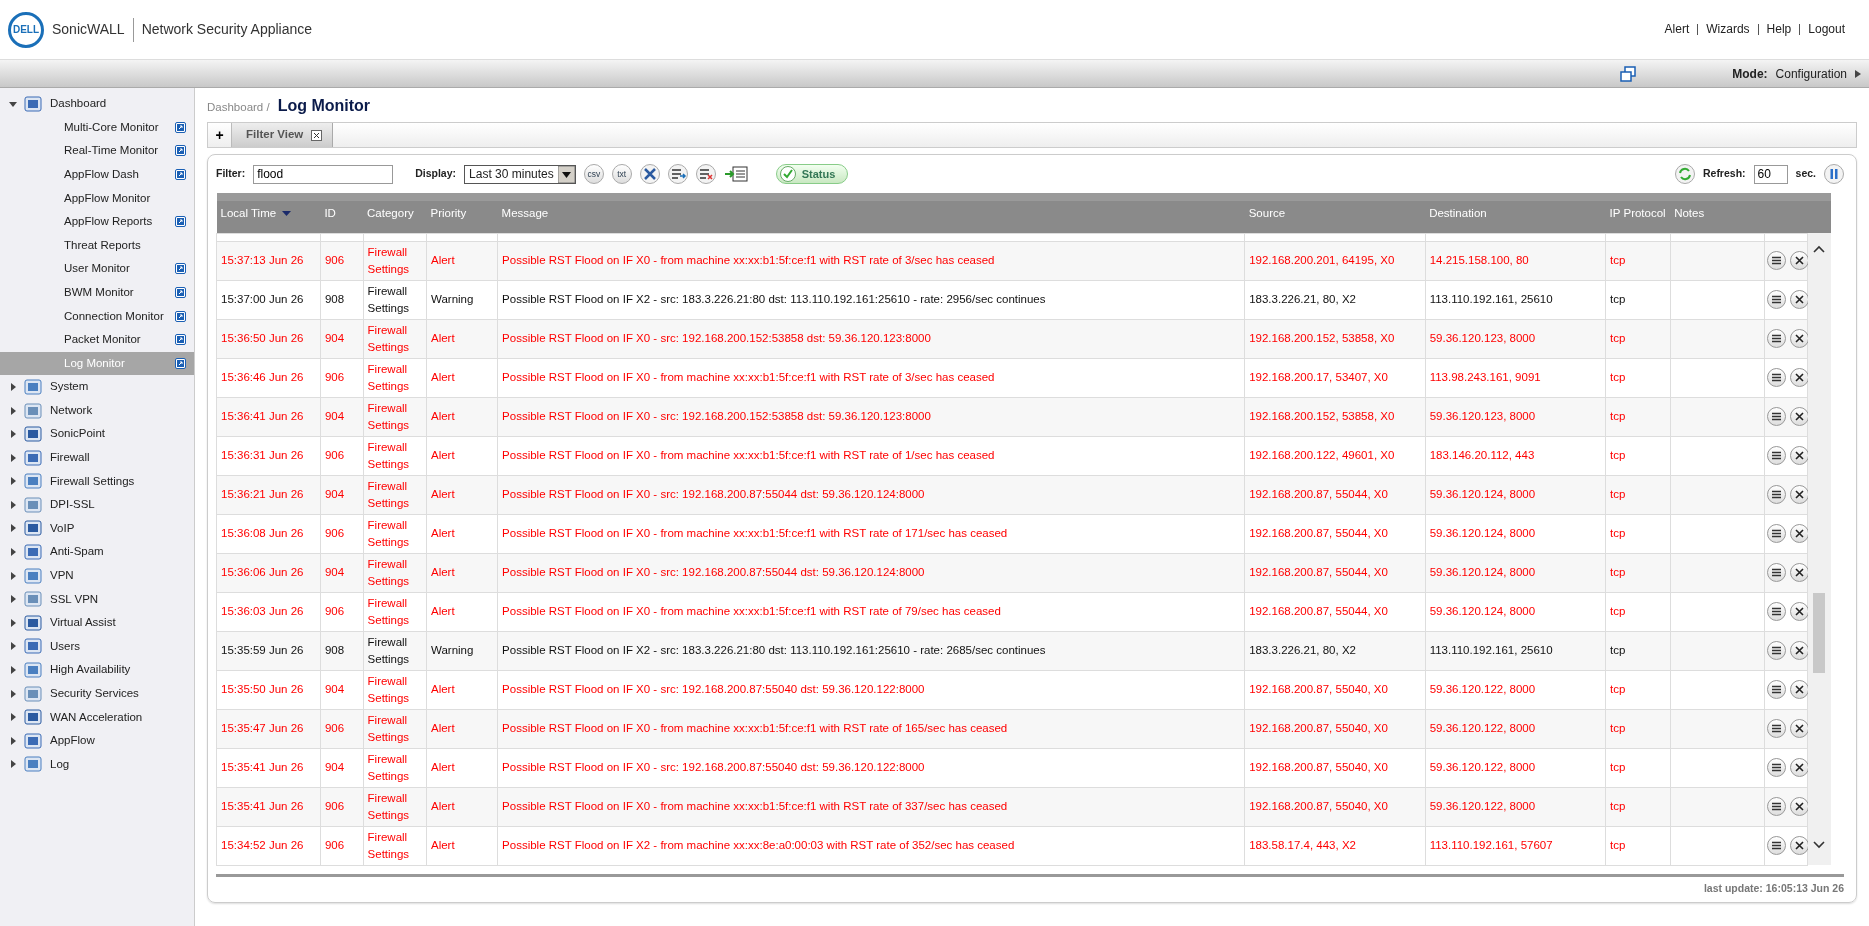 The height and width of the screenshot is (926, 1869). I want to click on table-cell: 15:37:00 Jun 26, so click(268, 299).